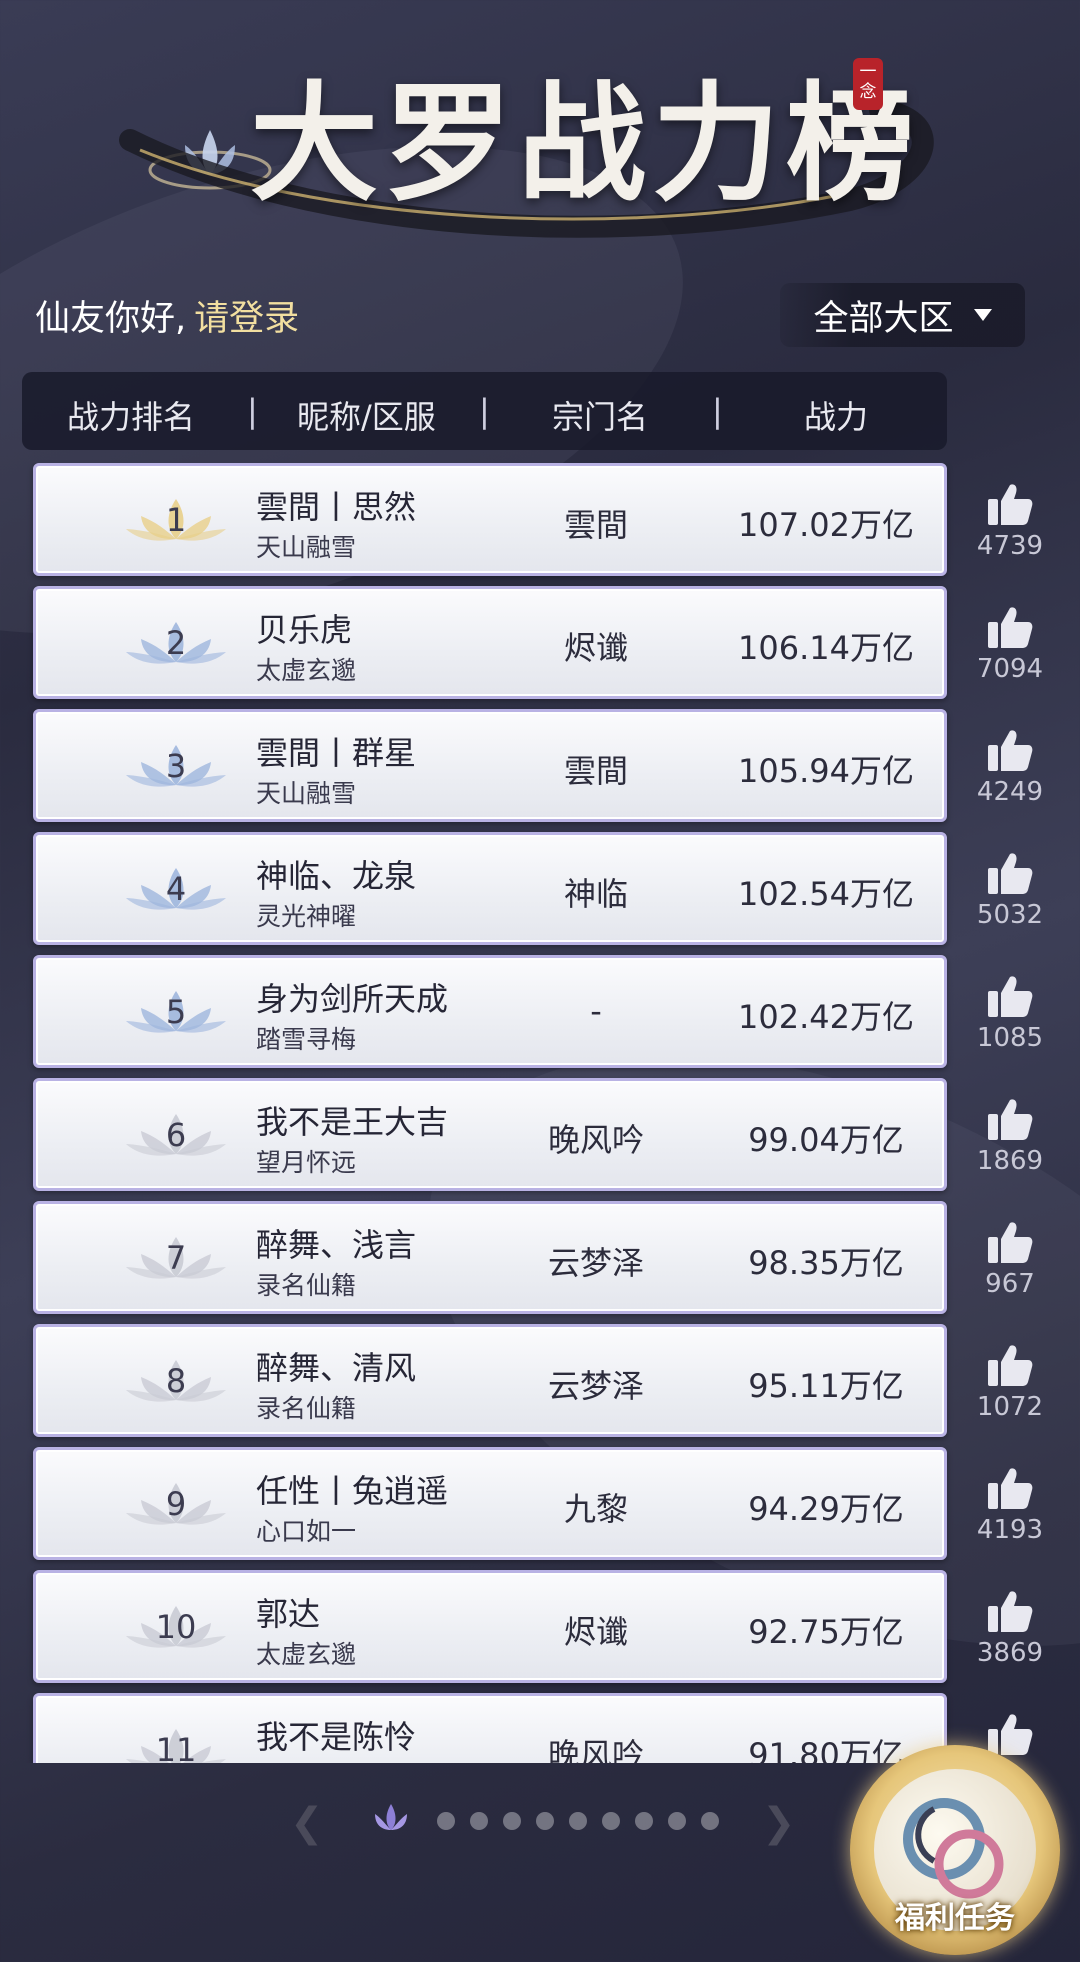  Describe the element at coordinates (1010, 1136) in the screenshot. I see `like-button: 1869` at that location.